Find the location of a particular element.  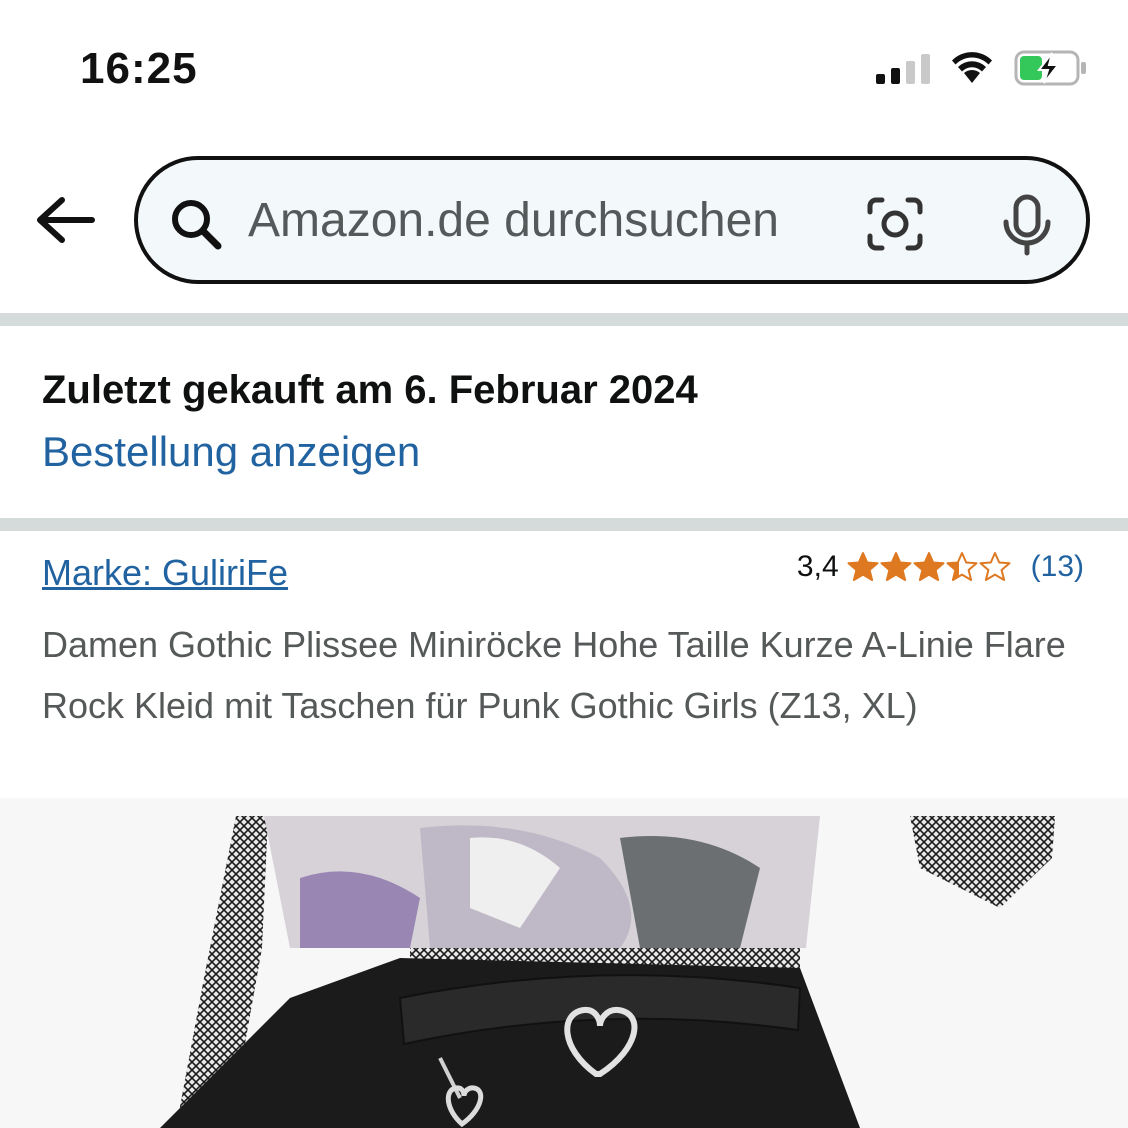

search-input is located at coordinates (548, 220).